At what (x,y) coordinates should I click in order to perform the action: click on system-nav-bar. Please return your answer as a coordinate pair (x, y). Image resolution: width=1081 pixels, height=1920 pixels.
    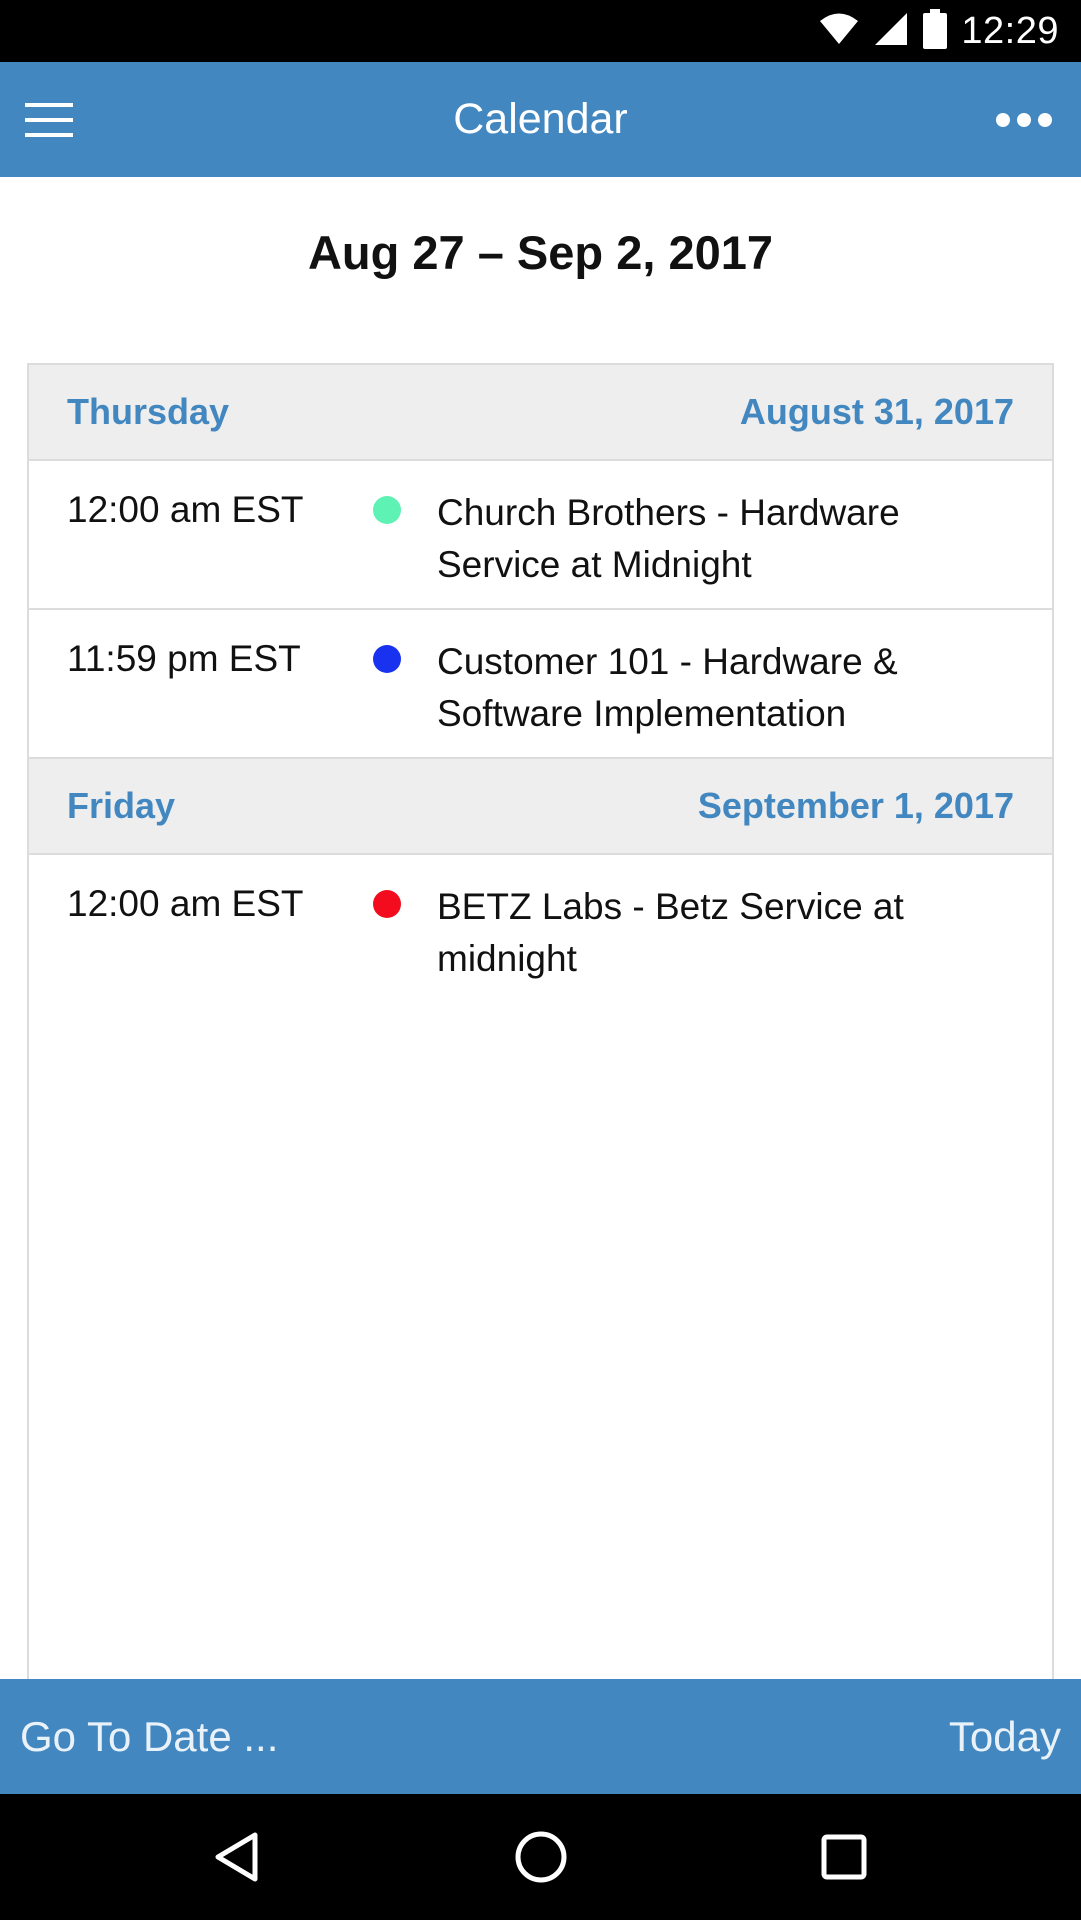
    Looking at the image, I should click on (540, 1857).